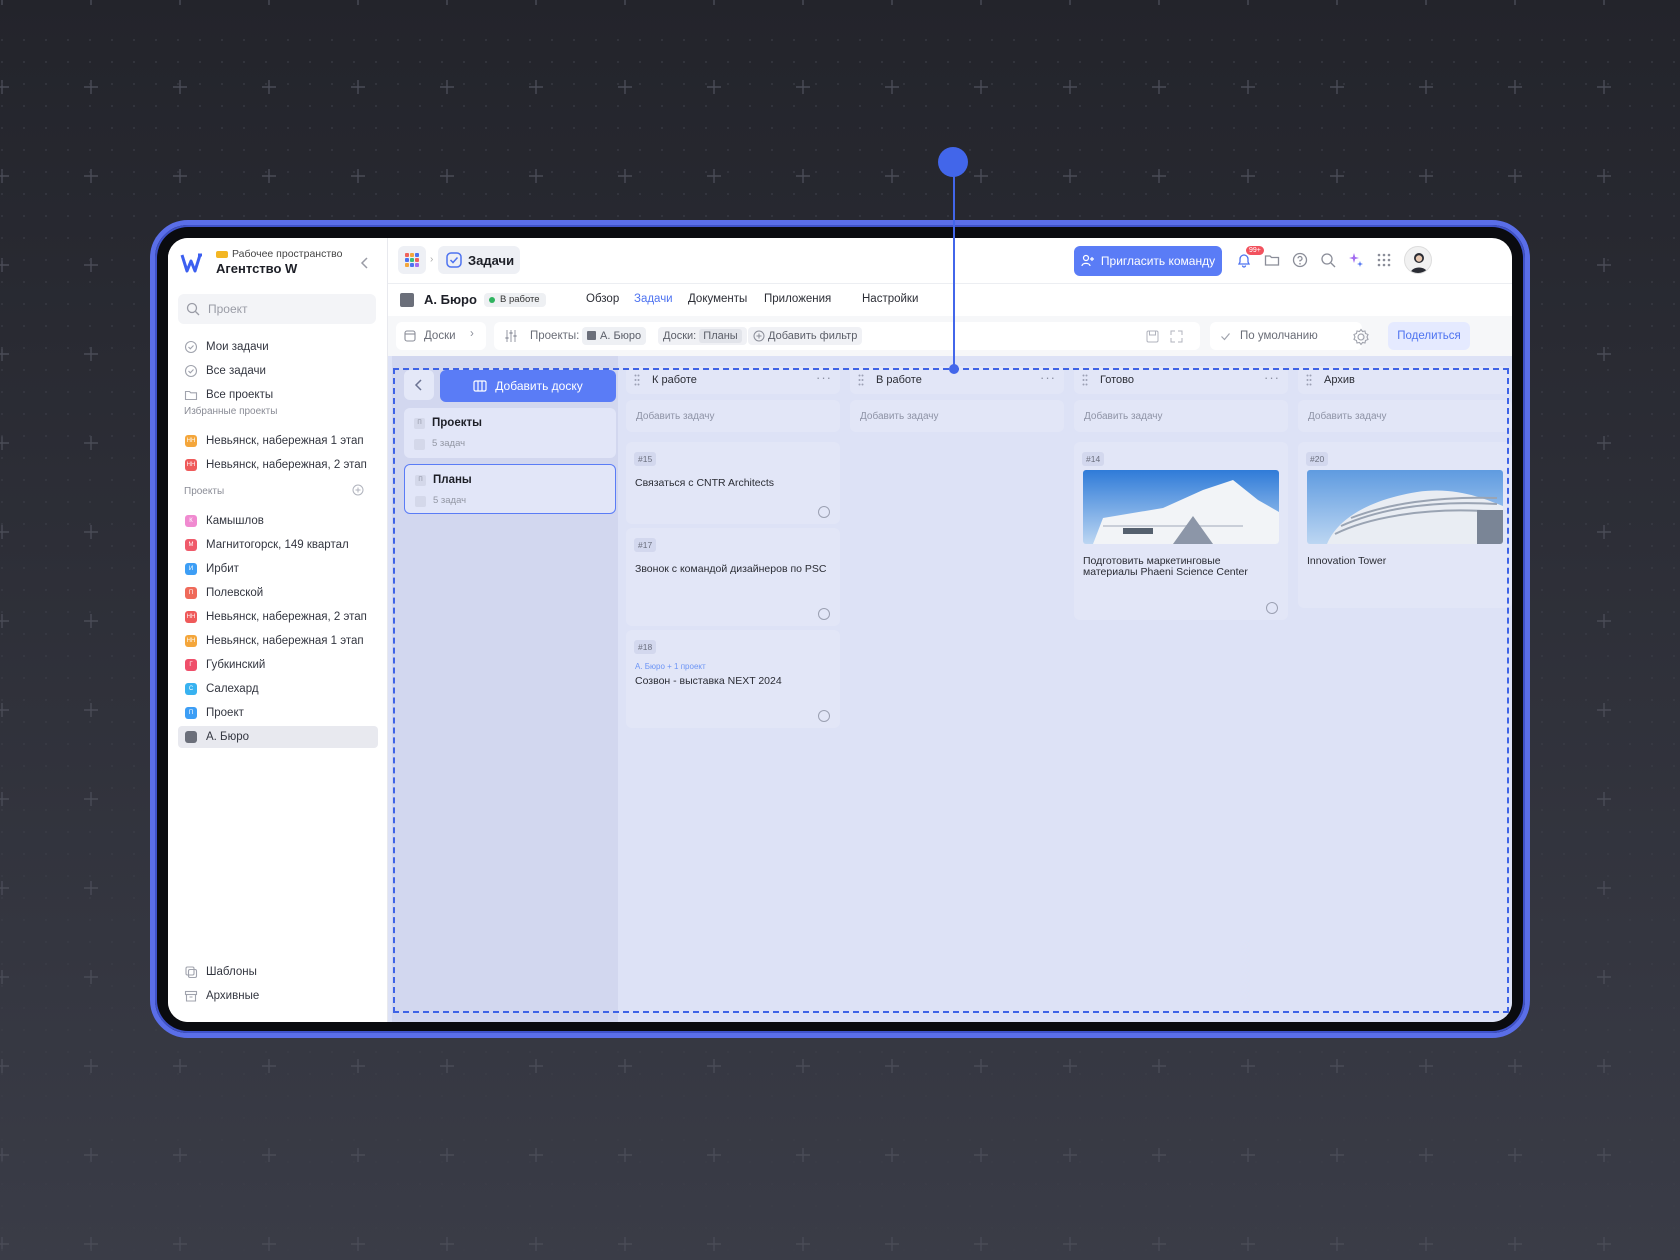 This screenshot has height=1260, width=1680. I want to click on favorite-project-item: НН Невьянск, набережная, 2 этап, so click(278, 465).